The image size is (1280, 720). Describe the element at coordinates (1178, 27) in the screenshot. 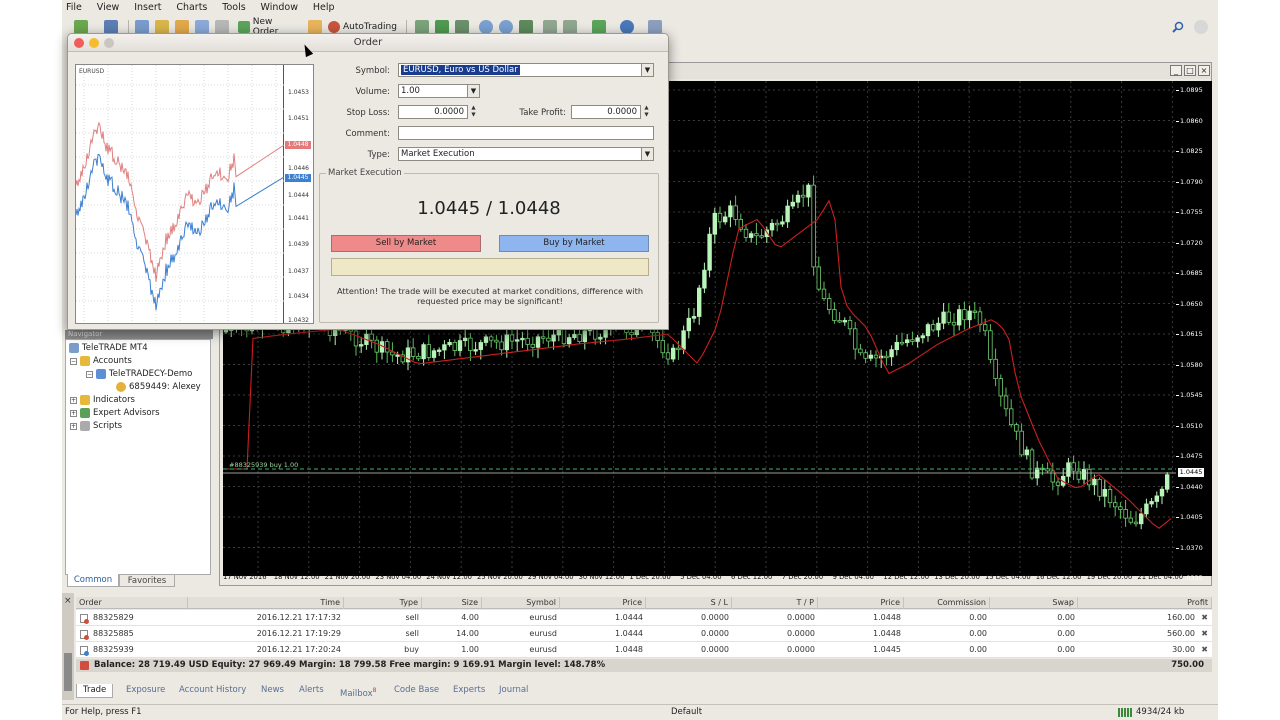

I see `search-button` at that location.